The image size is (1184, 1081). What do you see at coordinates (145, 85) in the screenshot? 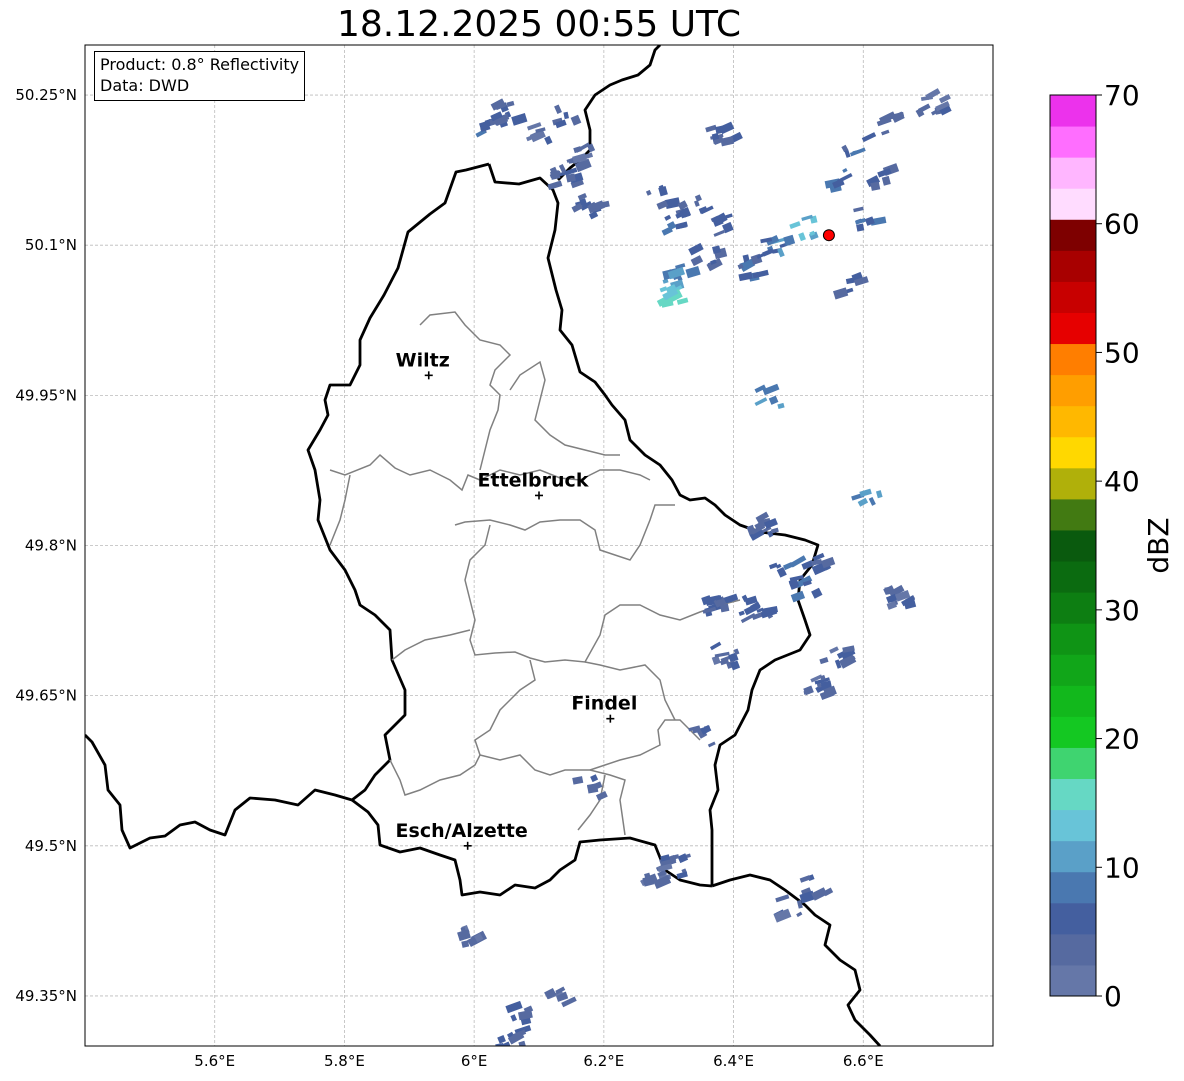
I see `data-source-label: Data: DWD` at bounding box center [145, 85].